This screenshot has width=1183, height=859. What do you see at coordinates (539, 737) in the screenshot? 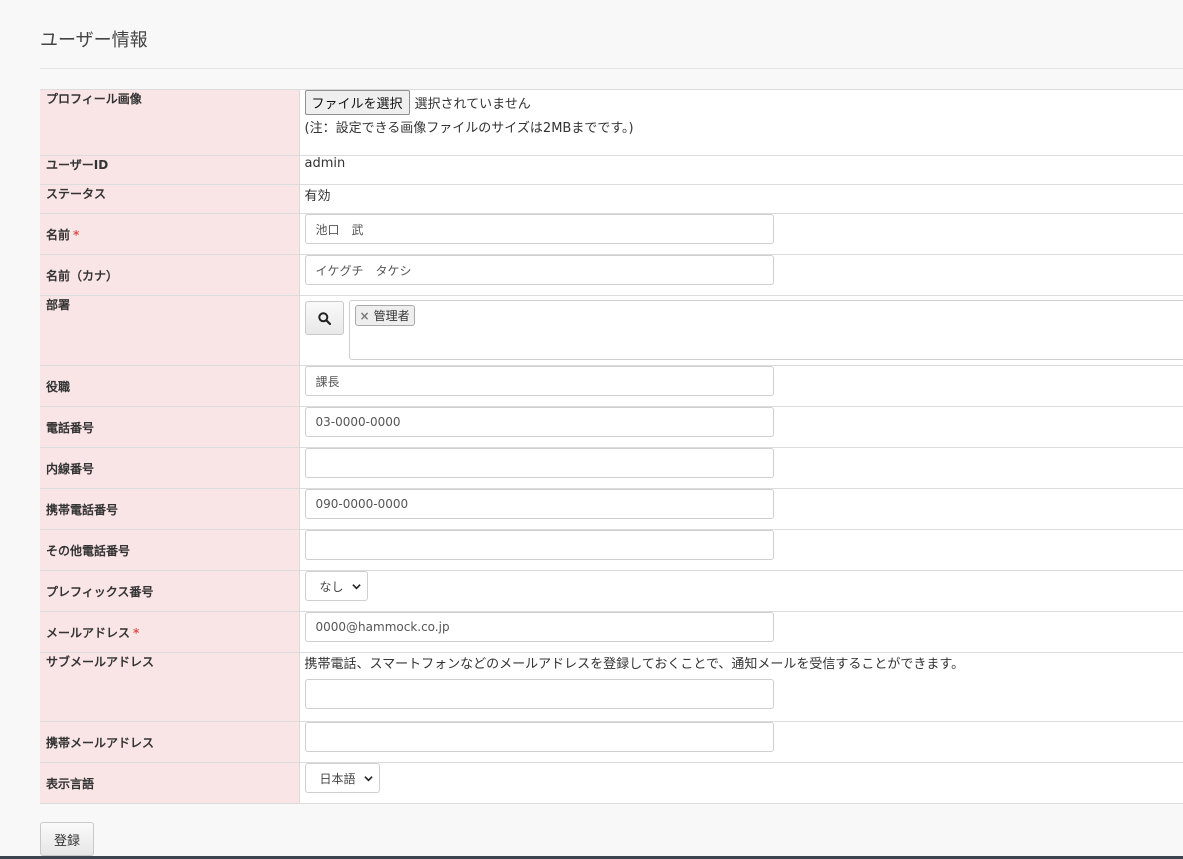
I see `mobile-email-input` at bounding box center [539, 737].